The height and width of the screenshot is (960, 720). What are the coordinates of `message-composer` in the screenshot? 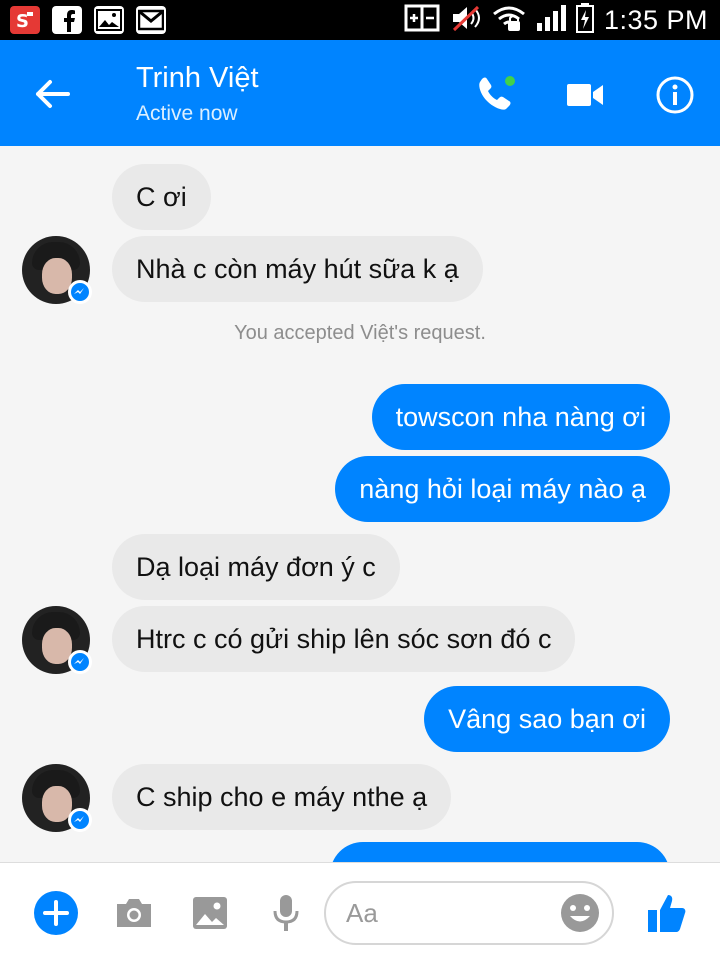 It's located at (360, 911).